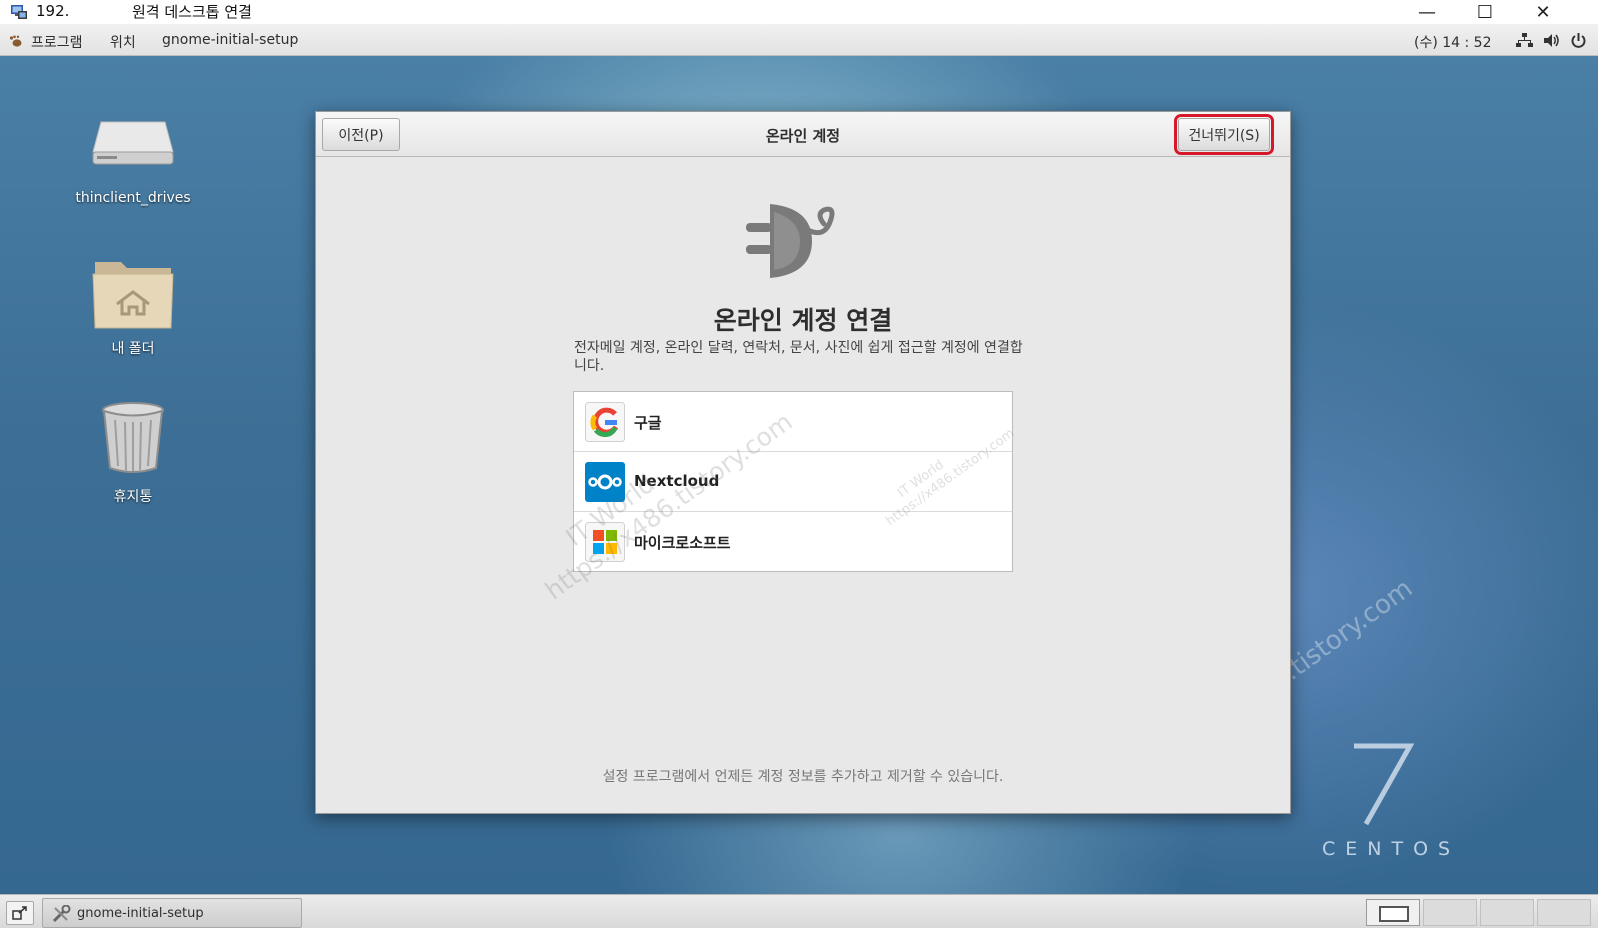 This screenshot has height=928, width=1598. What do you see at coordinates (1485, 12) in the screenshot?
I see `maximize-button: ☐` at bounding box center [1485, 12].